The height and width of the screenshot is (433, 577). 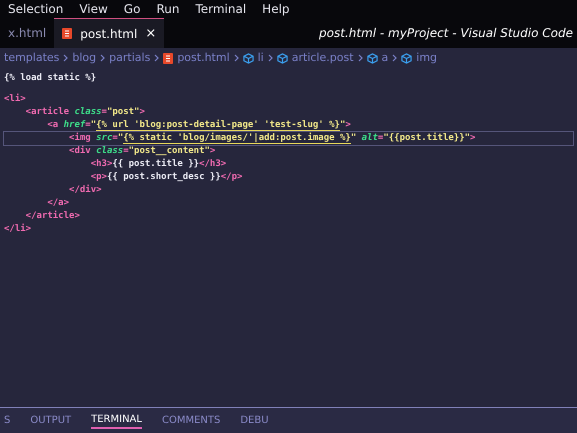 What do you see at coordinates (129, 58) in the screenshot?
I see `breadcrumb-item: partials` at bounding box center [129, 58].